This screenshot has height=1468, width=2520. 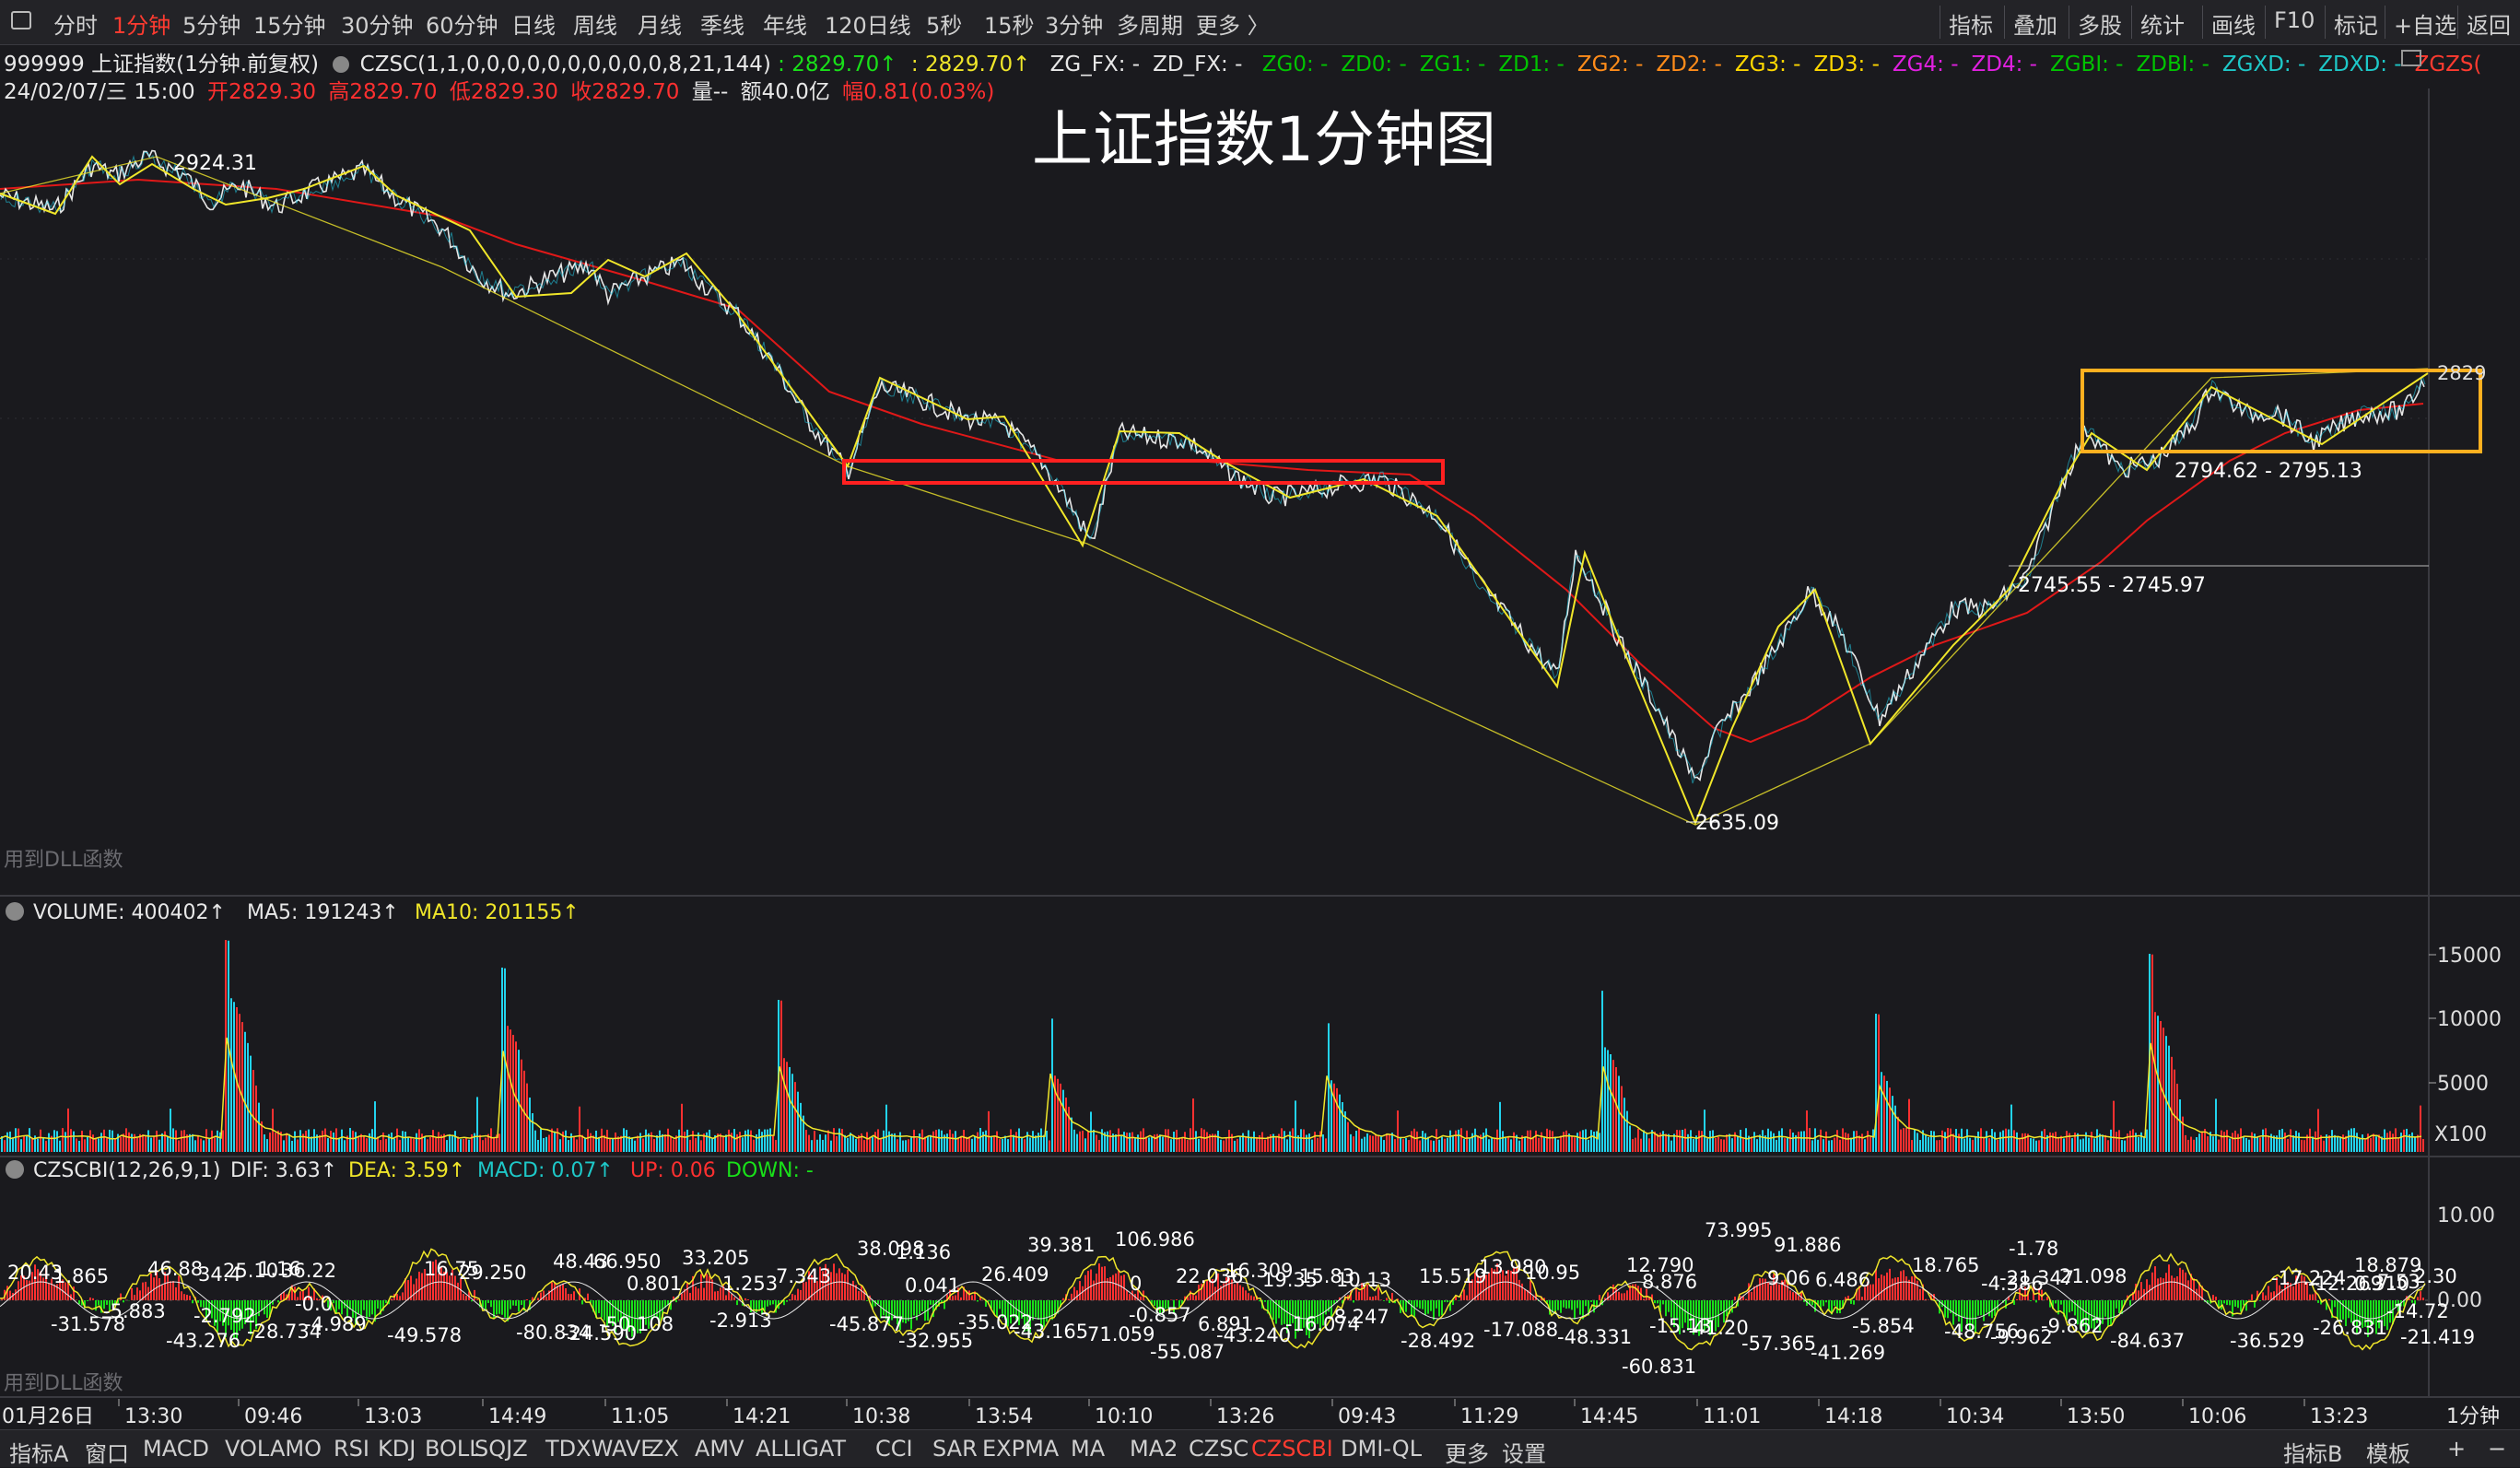 I want to click on macd-annotation: 15.519, so click(x=1452, y=1276).